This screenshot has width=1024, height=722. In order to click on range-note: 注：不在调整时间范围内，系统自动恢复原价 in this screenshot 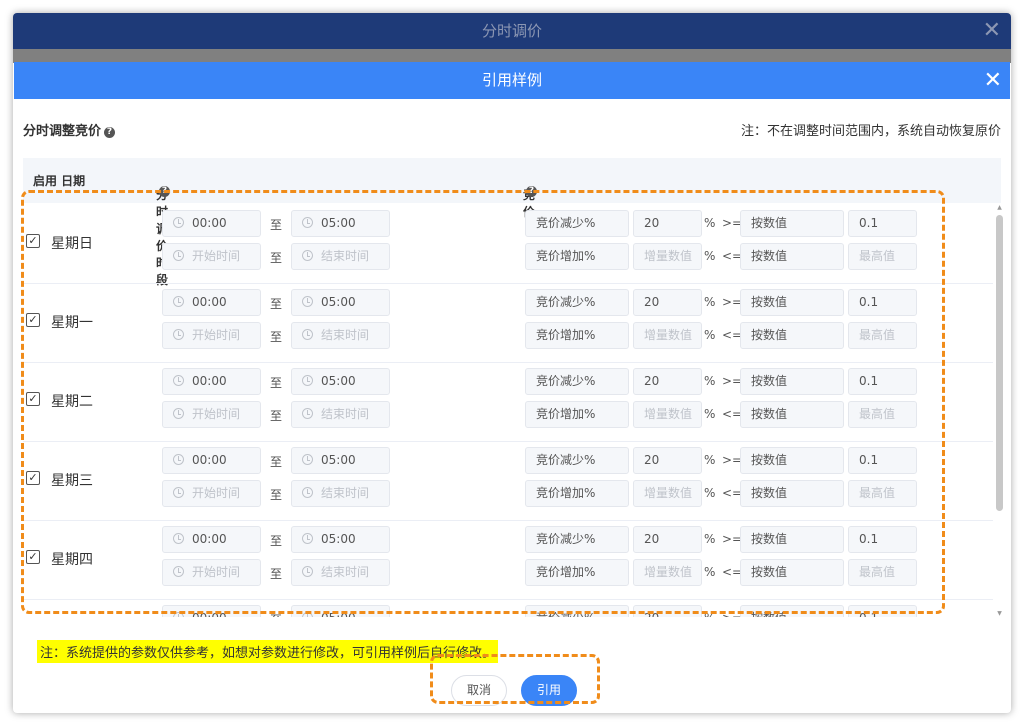, I will do `click(870, 131)`.